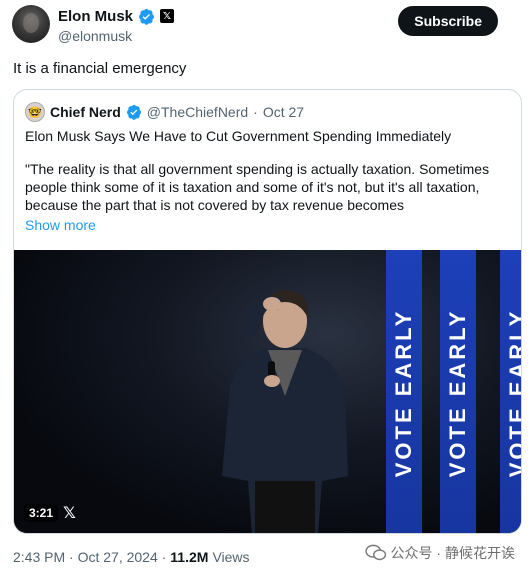 The height and width of the screenshot is (573, 531). Describe the element at coordinates (231, 557) in the screenshot. I see `views-label: Views` at that location.